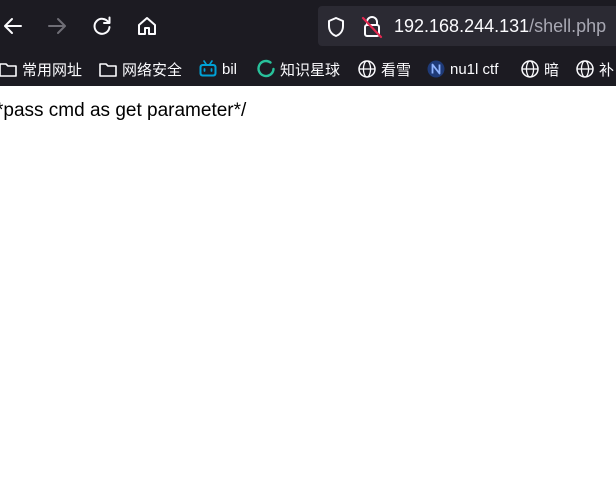 The image size is (616, 491). I want to click on bookmark-folder-common-sites: 常用网址, so click(41, 69).